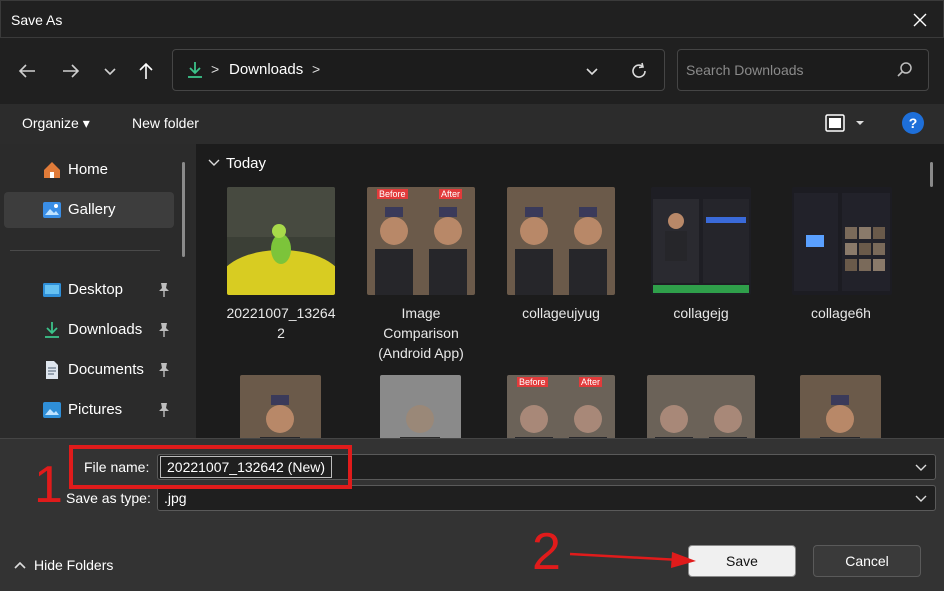  I want to click on sidebar-item-label: Desktop, so click(96, 289).